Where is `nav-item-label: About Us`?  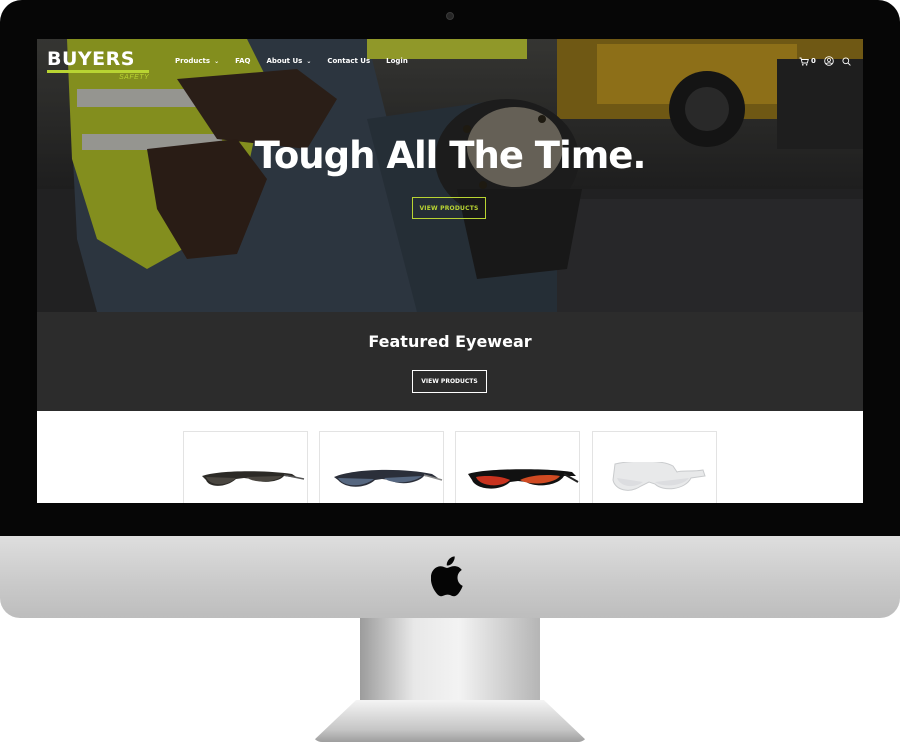
nav-item-label: About Us is located at coordinates (284, 61).